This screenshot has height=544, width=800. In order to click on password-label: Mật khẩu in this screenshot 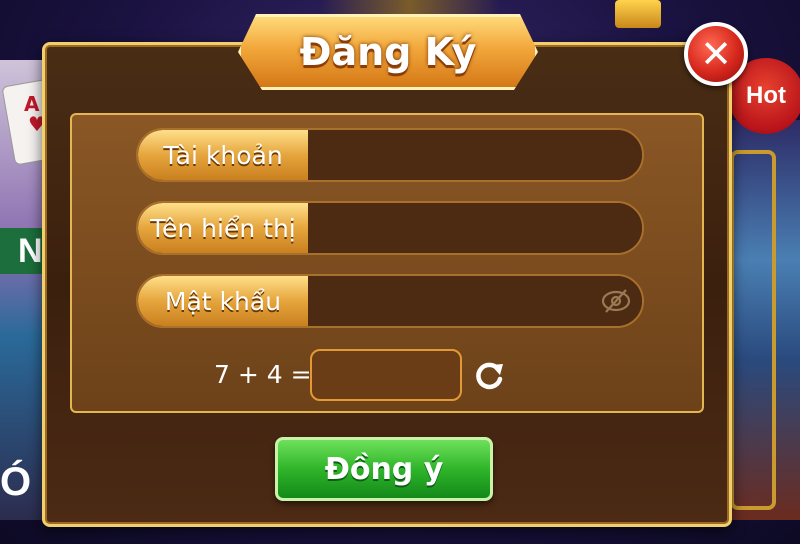, I will do `click(223, 301)`.